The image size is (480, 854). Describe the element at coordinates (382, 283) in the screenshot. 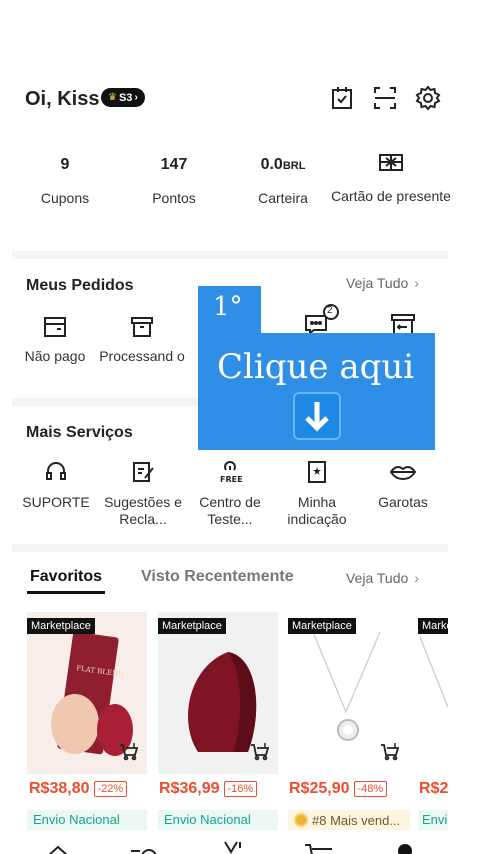

I see `orders-see-all-link: Veja Tudo ›` at that location.